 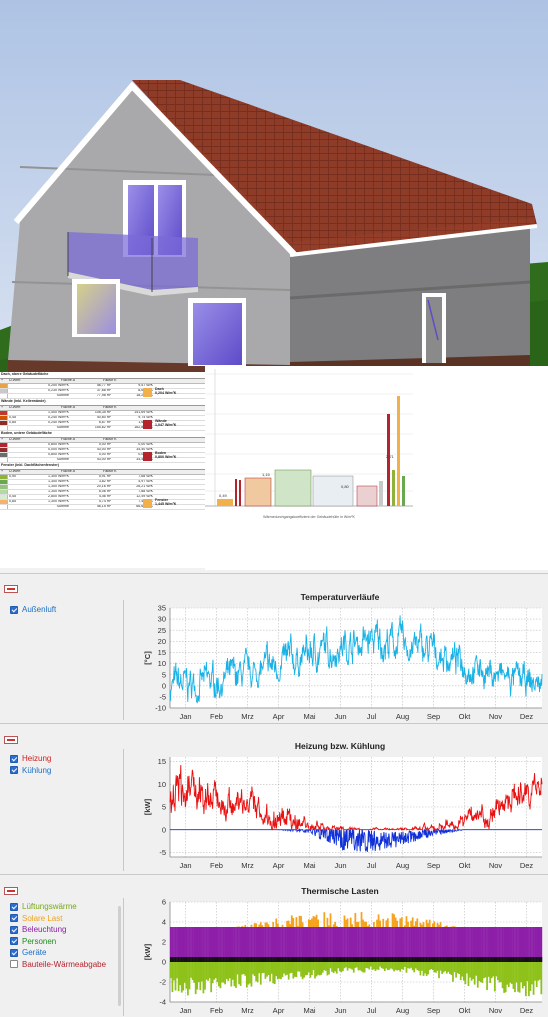 What do you see at coordinates (162, 1002) in the screenshot?
I see `y-tick-label: -4` at bounding box center [162, 1002].